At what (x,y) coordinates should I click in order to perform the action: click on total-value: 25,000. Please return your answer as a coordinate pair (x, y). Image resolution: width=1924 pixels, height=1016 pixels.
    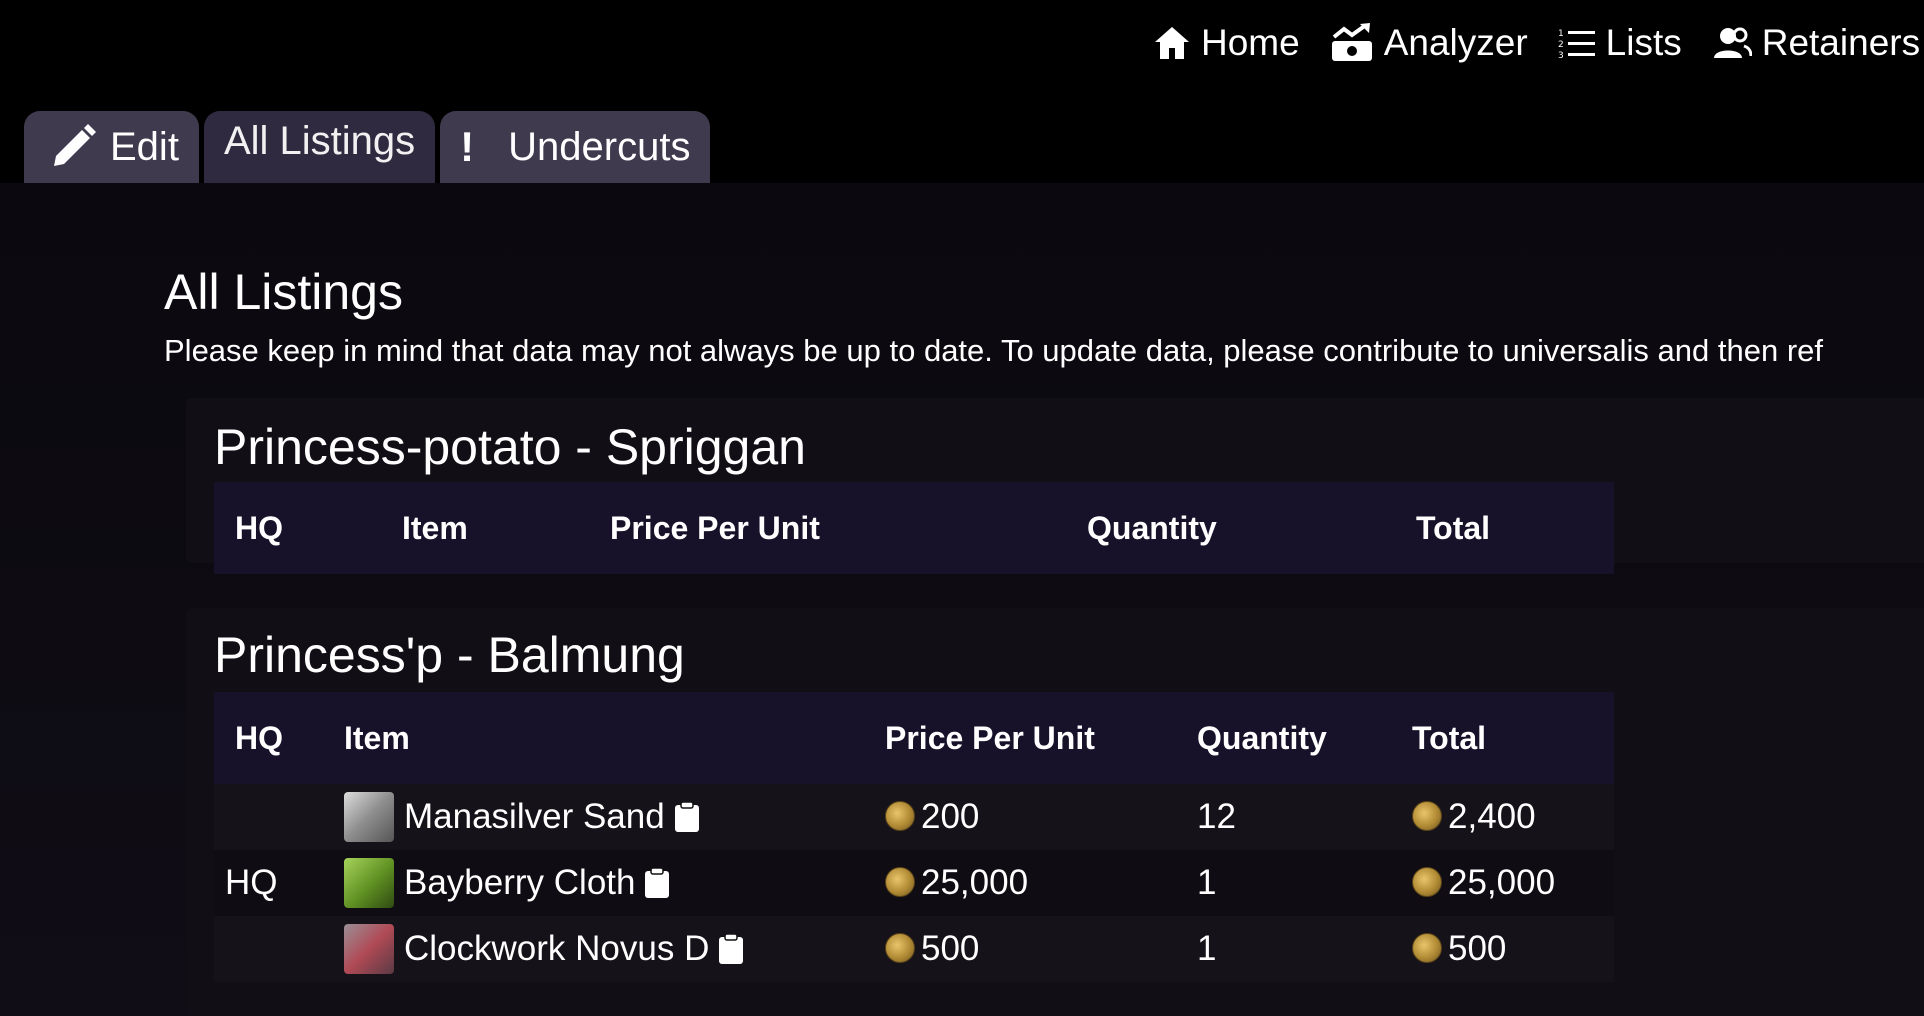
    Looking at the image, I should click on (1502, 882).